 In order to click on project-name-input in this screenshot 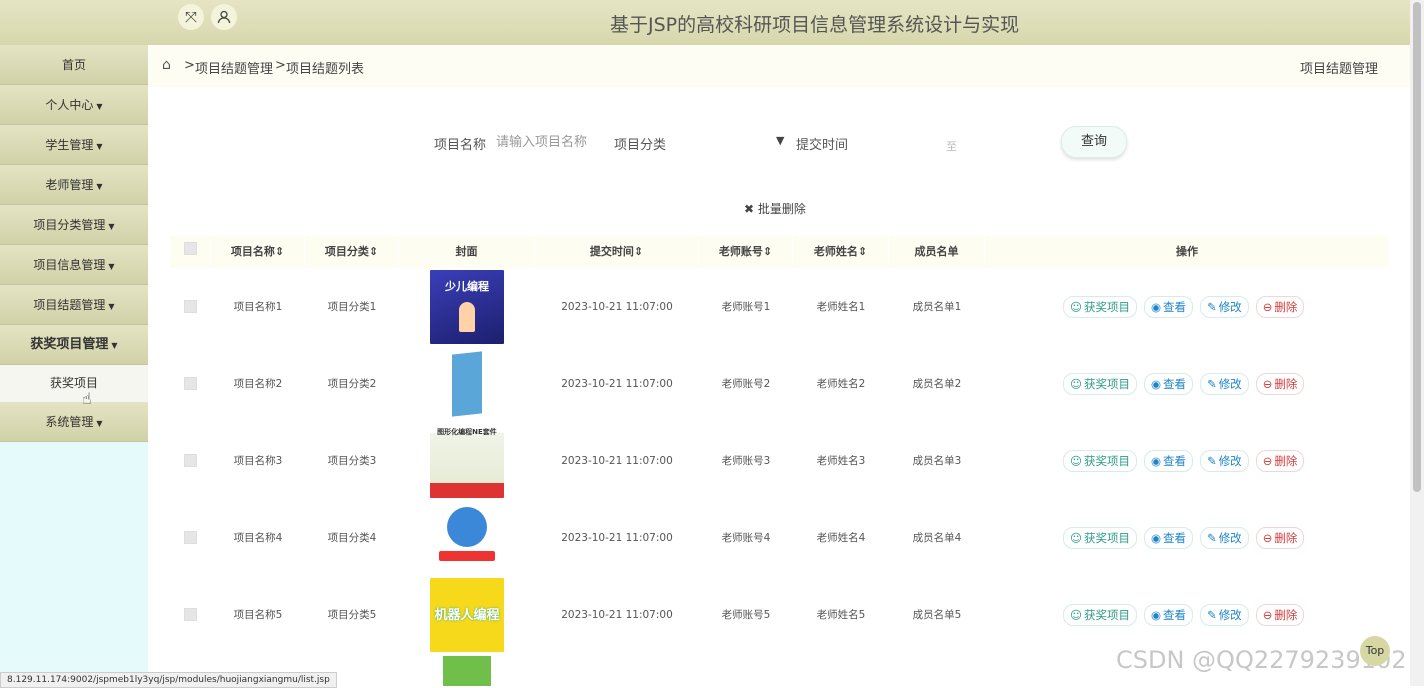, I will do `click(551, 142)`.